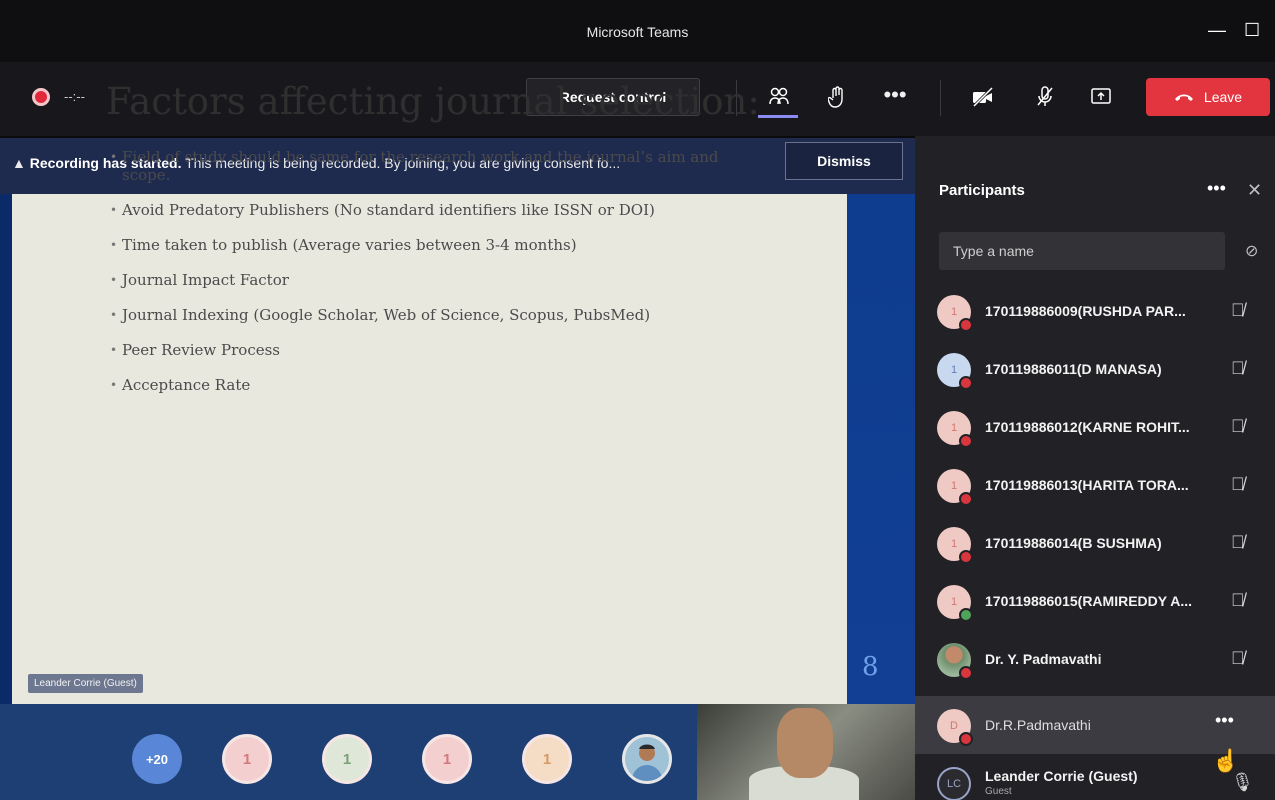 This screenshot has width=1275, height=800. I want to click on slide-bullet: Peer Review Process, so click(435, 350).